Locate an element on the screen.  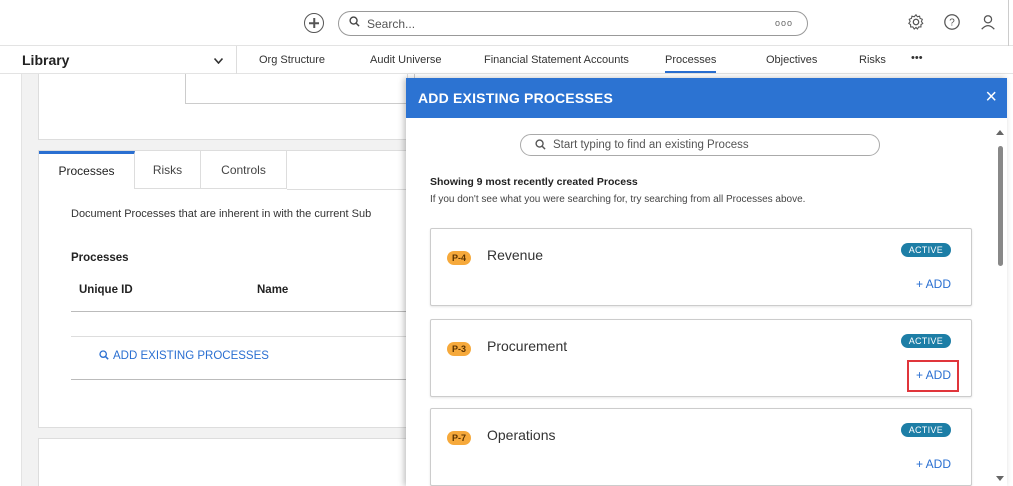
scroll-thumb is located at coordinates (1000, 206).